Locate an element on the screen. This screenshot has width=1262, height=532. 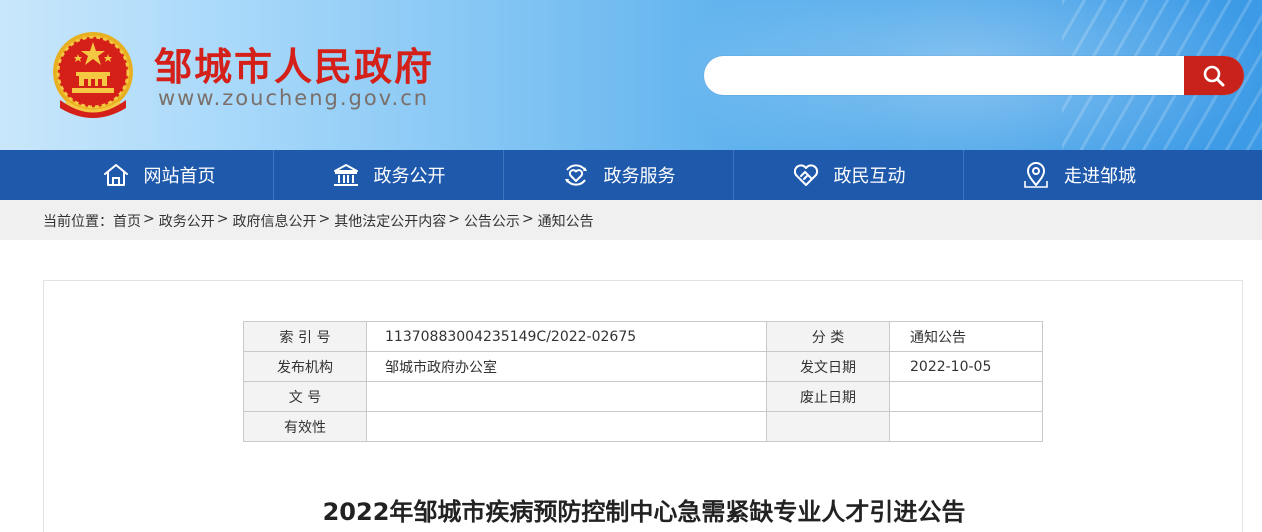
meta-key is located at coordinates (828, 426).